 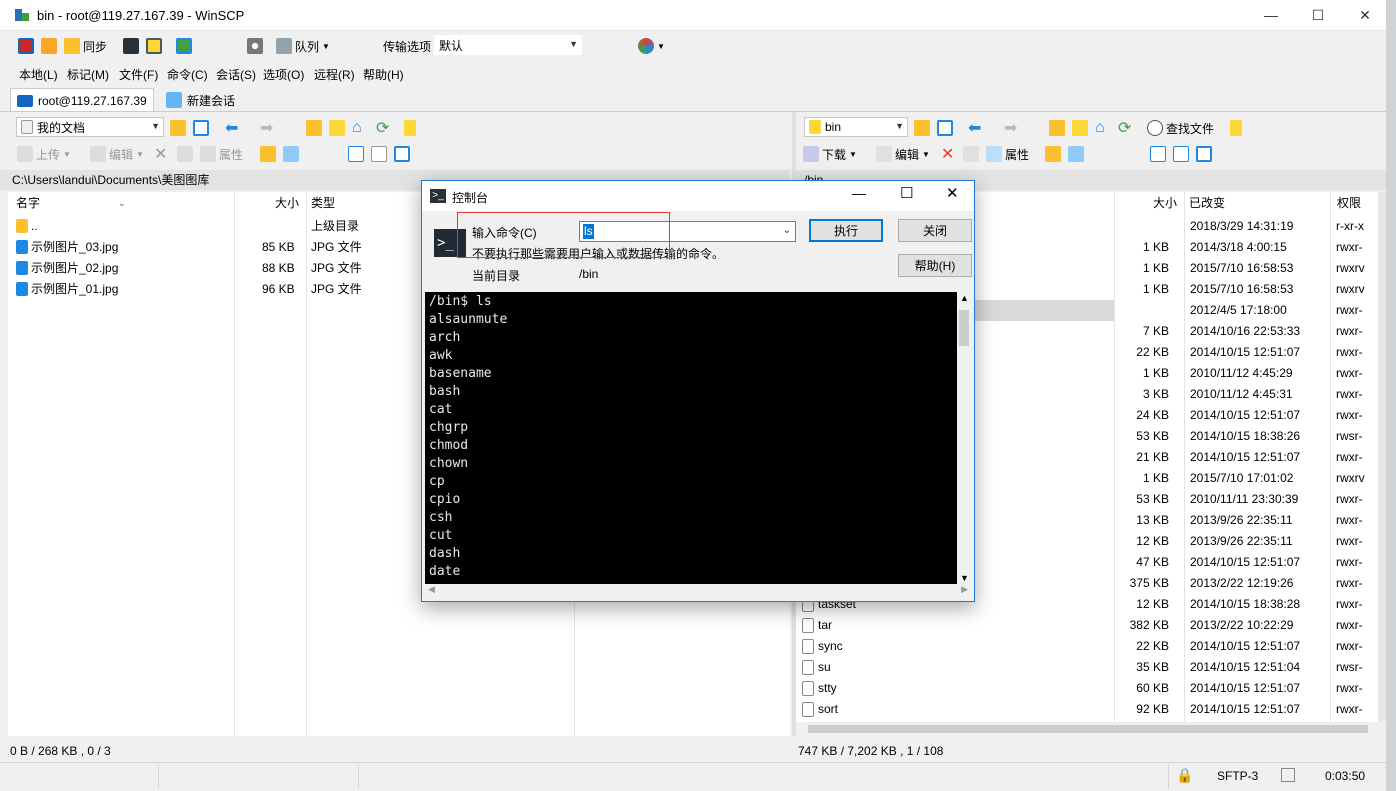 I want to click on help-button: 帮助(H), so click(x=935, y=265).